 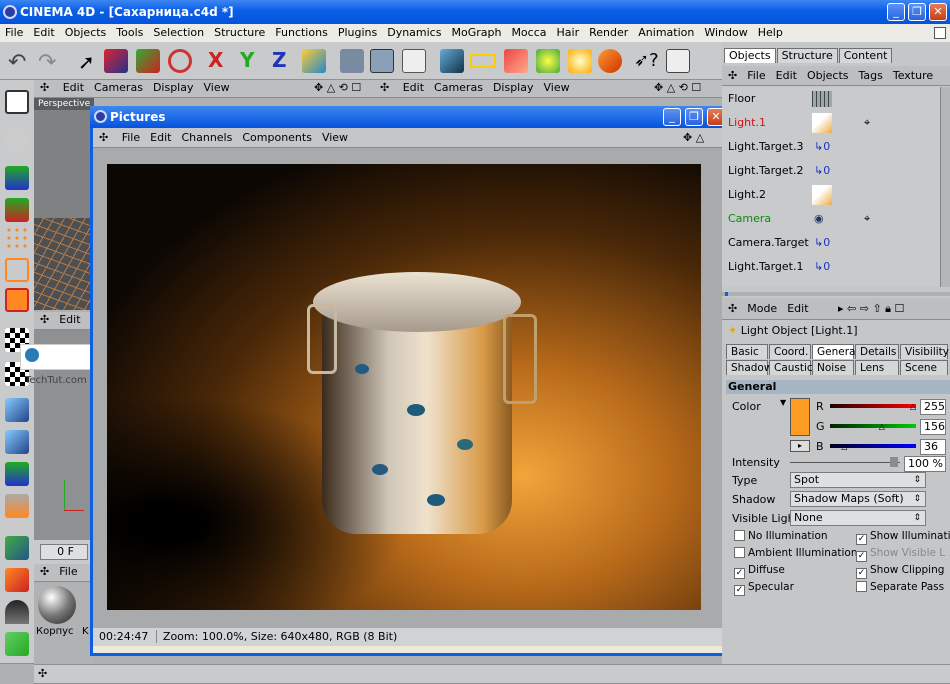 I want to click on g-slider-track: △, so click(x=873, y=426).